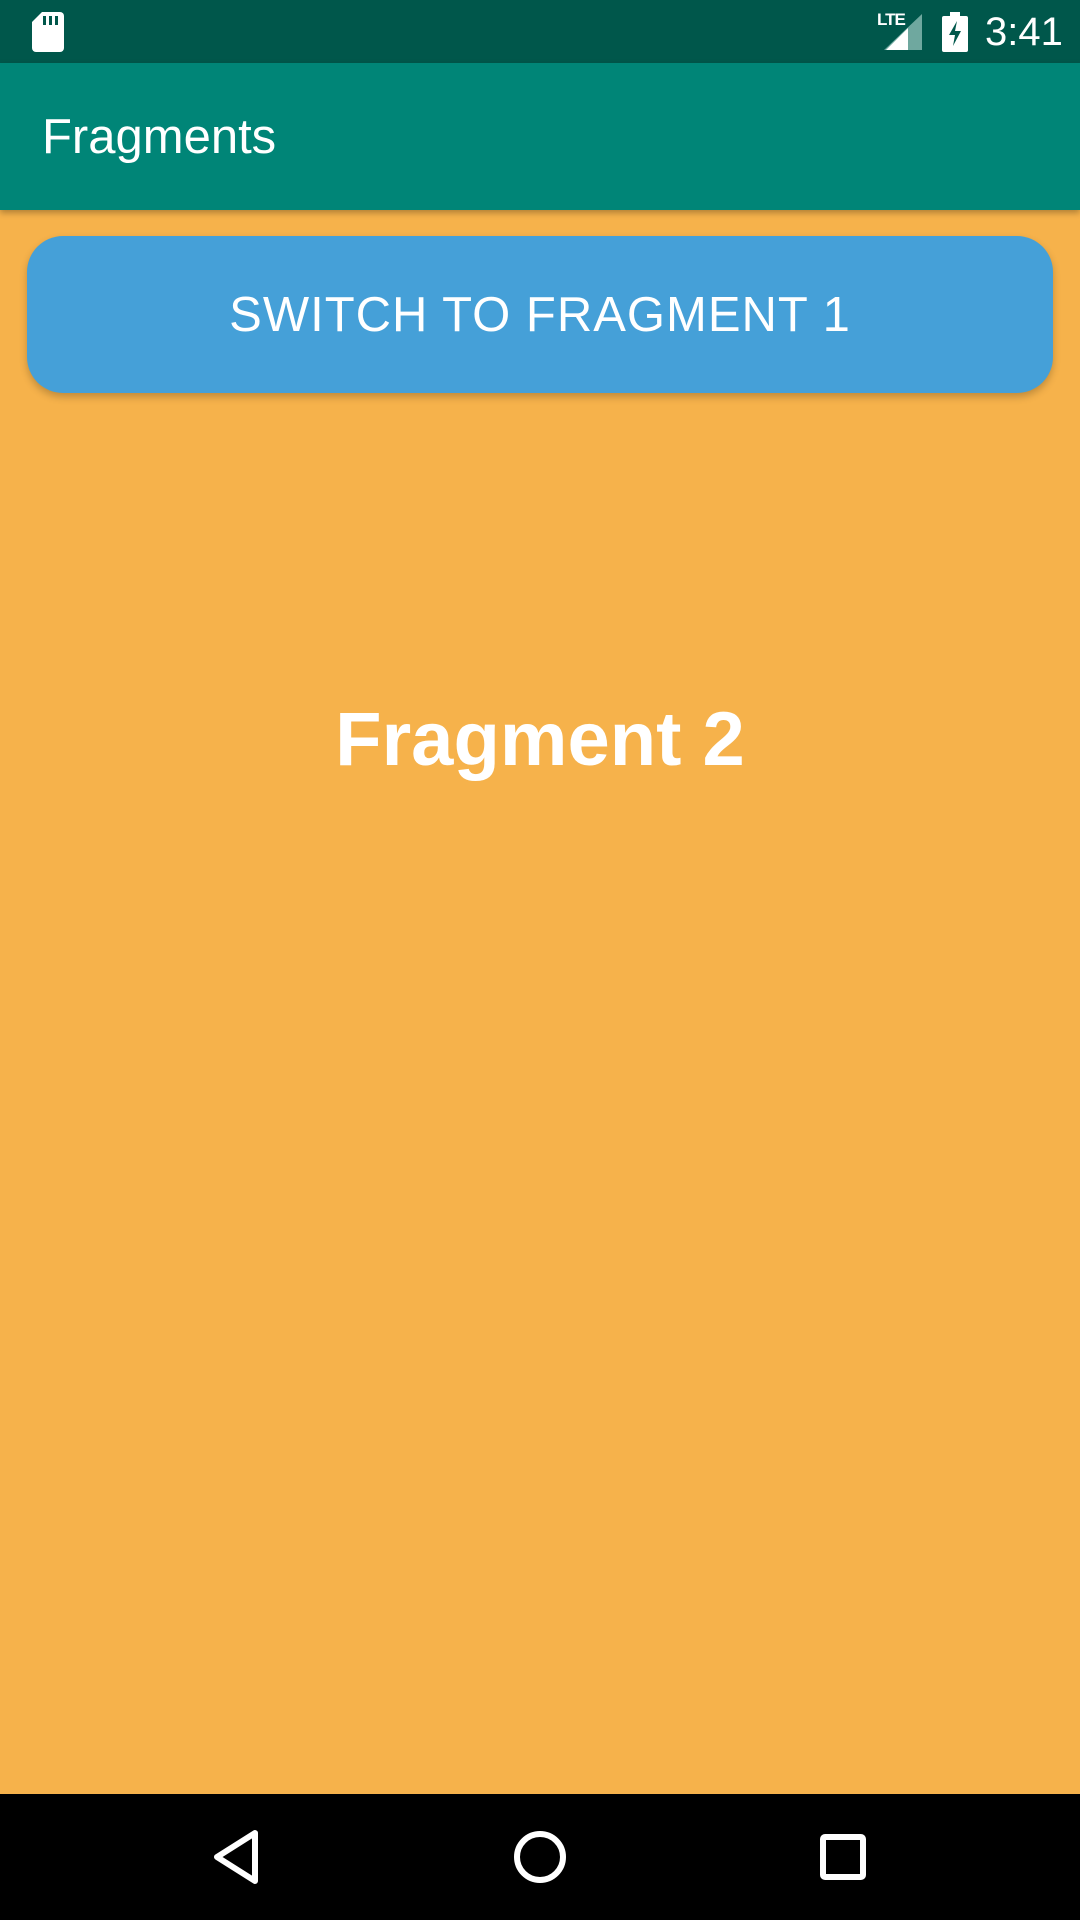  I want to click on battery-charging-icon, so click(955, 32).